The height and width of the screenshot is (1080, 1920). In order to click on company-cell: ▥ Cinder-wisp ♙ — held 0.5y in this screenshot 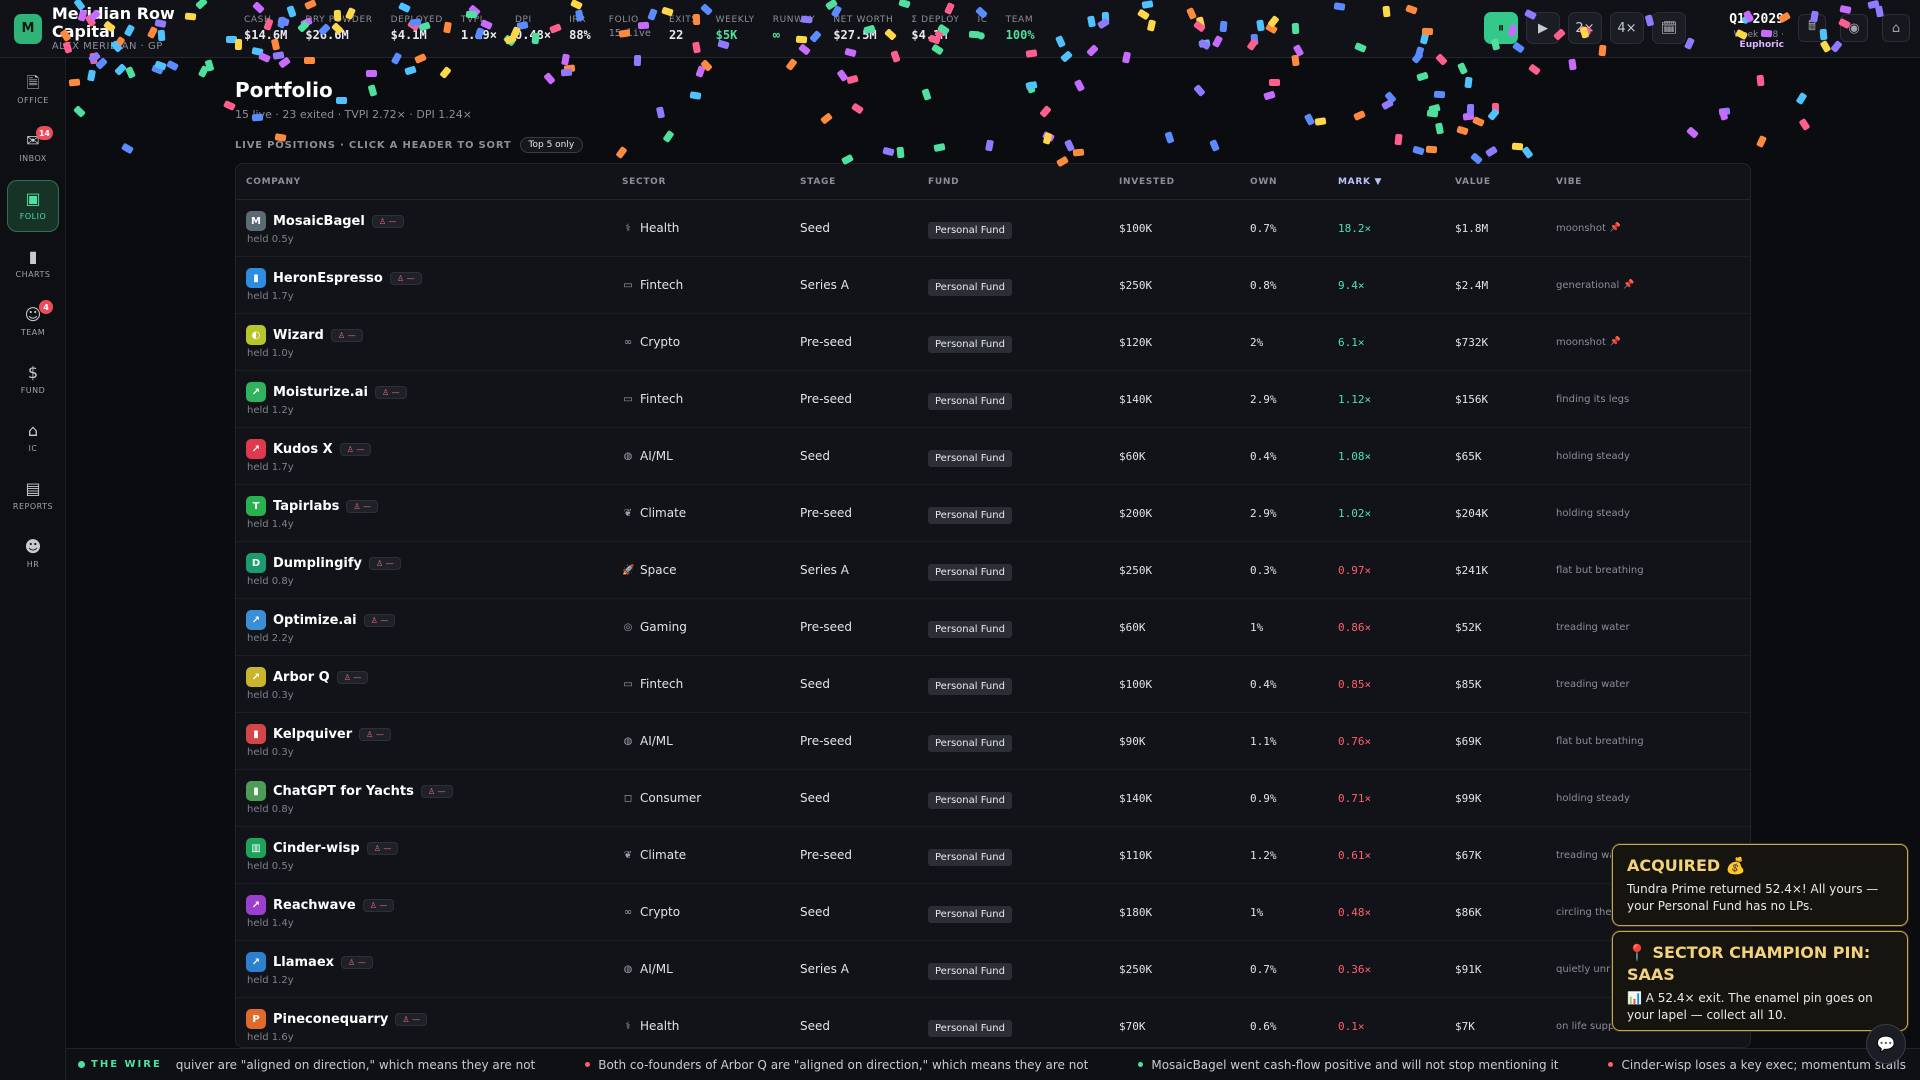, I will do `click(429, 855)`.